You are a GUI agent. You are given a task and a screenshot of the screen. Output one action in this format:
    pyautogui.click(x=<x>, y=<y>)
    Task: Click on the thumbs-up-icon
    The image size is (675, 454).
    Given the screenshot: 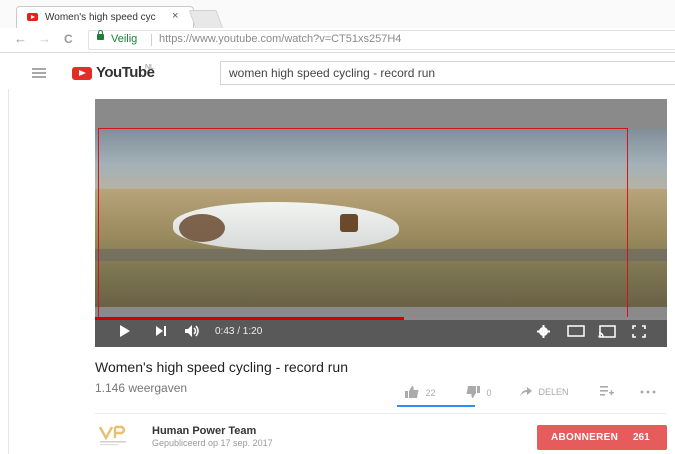 What is the action you would take?
    pyautogui.click(x=412, y=392)
    